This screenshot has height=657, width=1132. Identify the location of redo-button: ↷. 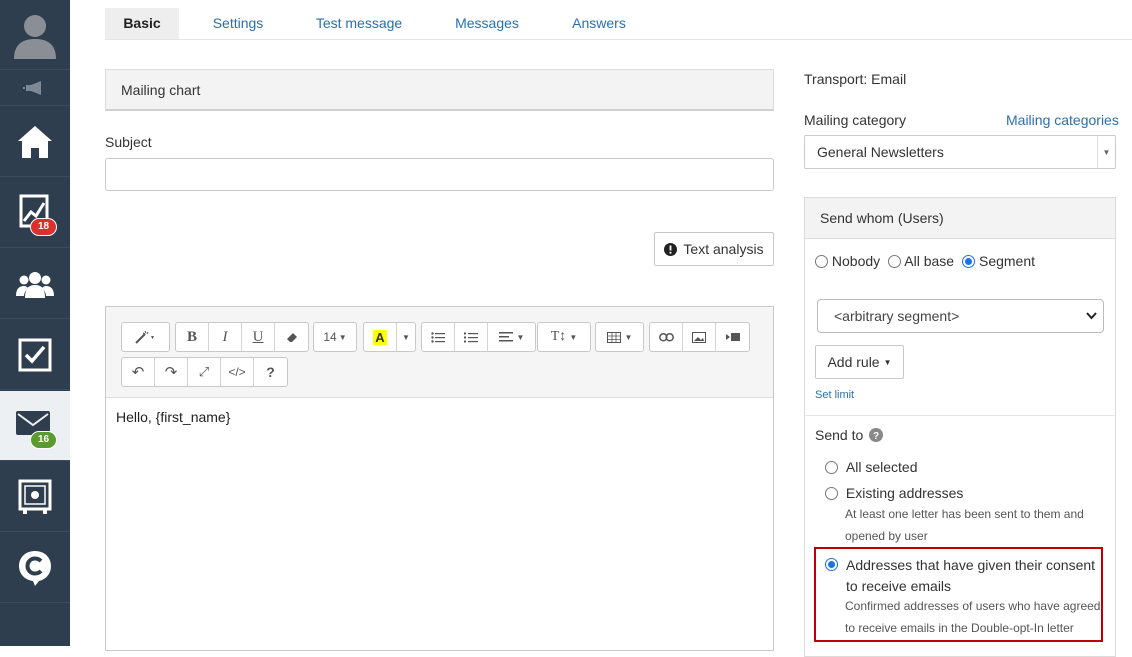
(171, 372).